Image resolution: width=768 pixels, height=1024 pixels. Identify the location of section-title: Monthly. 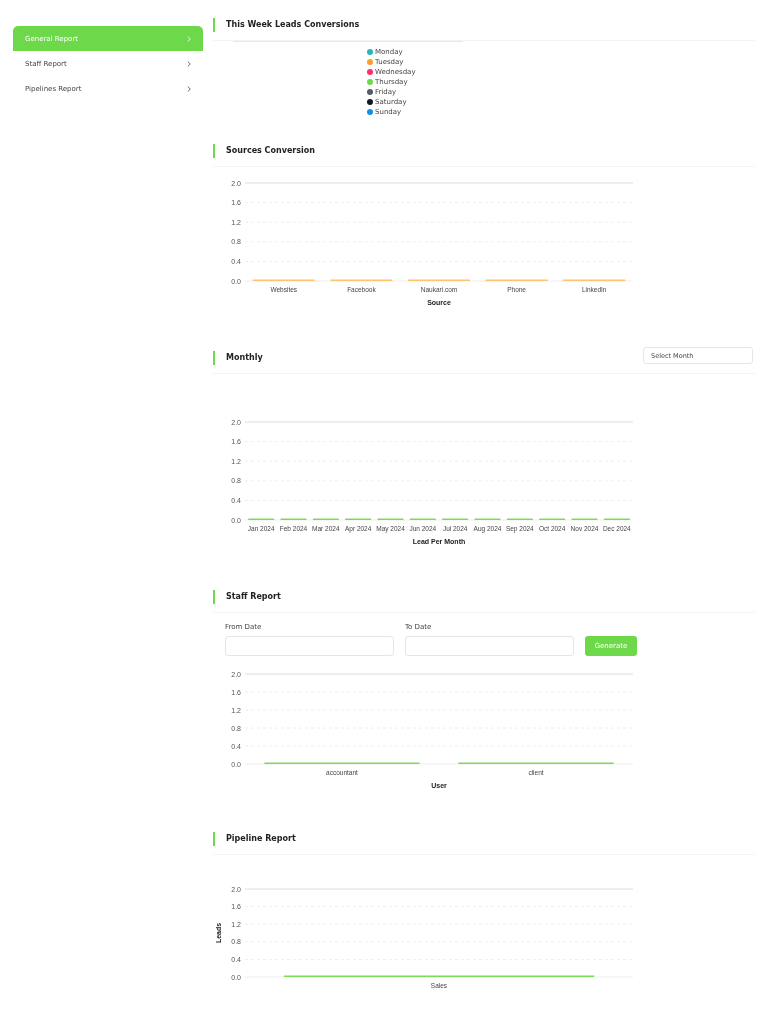
(238, 358).